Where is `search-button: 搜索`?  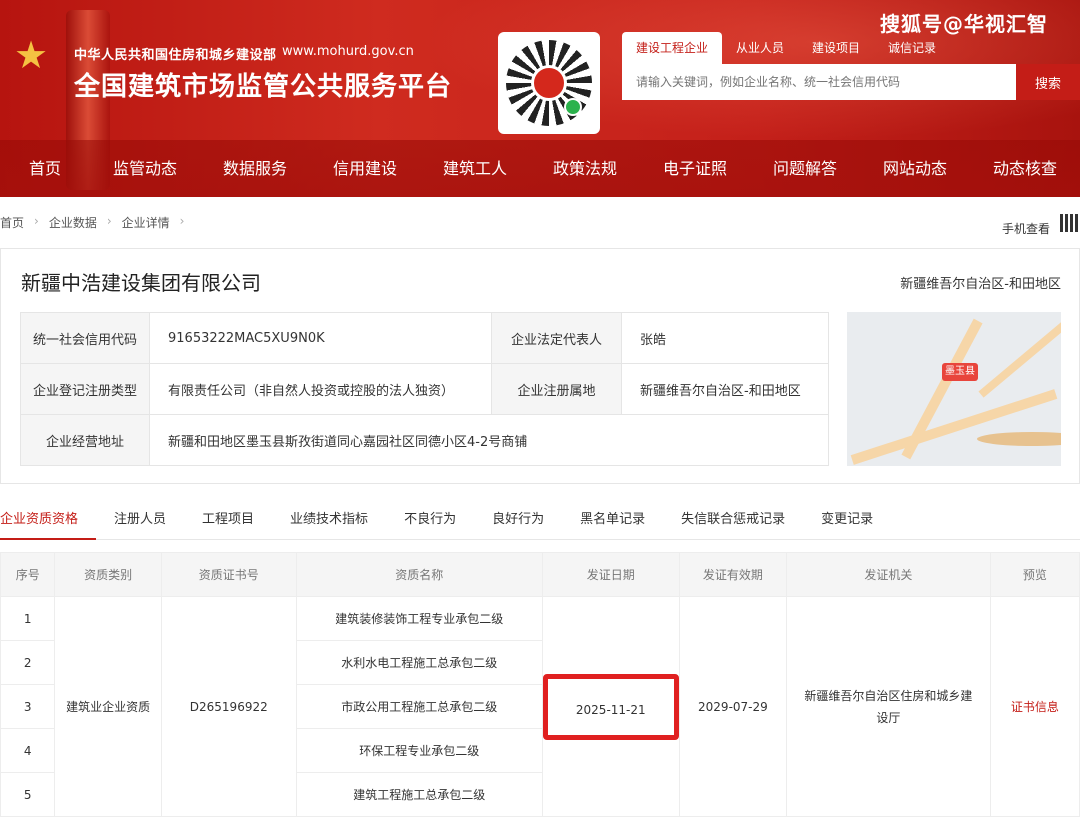
search-button: 搜索 is located at coordinates (1048, 82).